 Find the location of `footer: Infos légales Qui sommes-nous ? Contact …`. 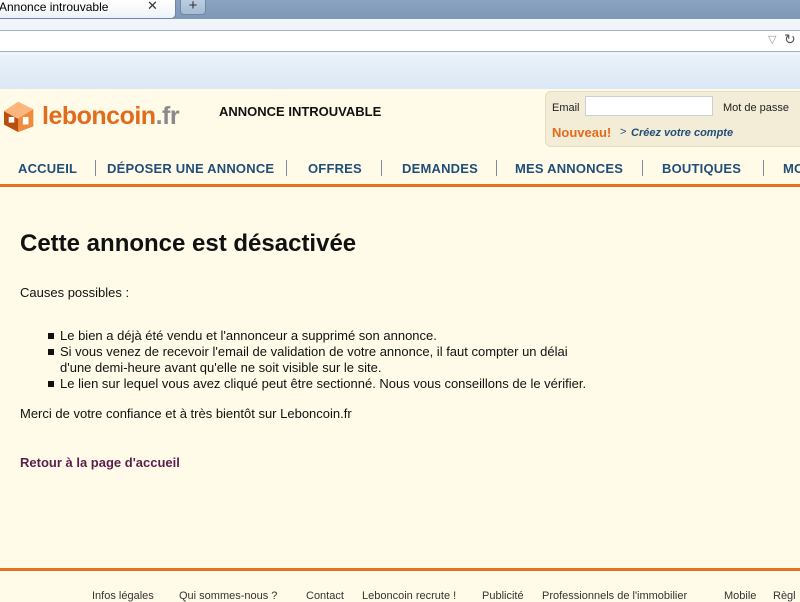

footer: Infos légales Qui sommes-nous ? Contact … is located at coordinates (400, 586).